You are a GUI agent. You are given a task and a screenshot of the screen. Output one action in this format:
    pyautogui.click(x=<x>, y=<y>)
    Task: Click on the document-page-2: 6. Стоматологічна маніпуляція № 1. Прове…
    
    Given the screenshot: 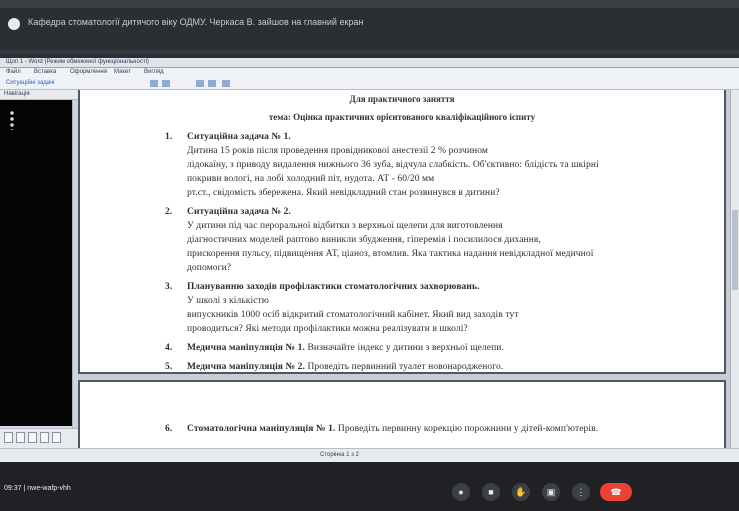 What is the action you would take?
    pyautogui.click(x=402, y=414)
    